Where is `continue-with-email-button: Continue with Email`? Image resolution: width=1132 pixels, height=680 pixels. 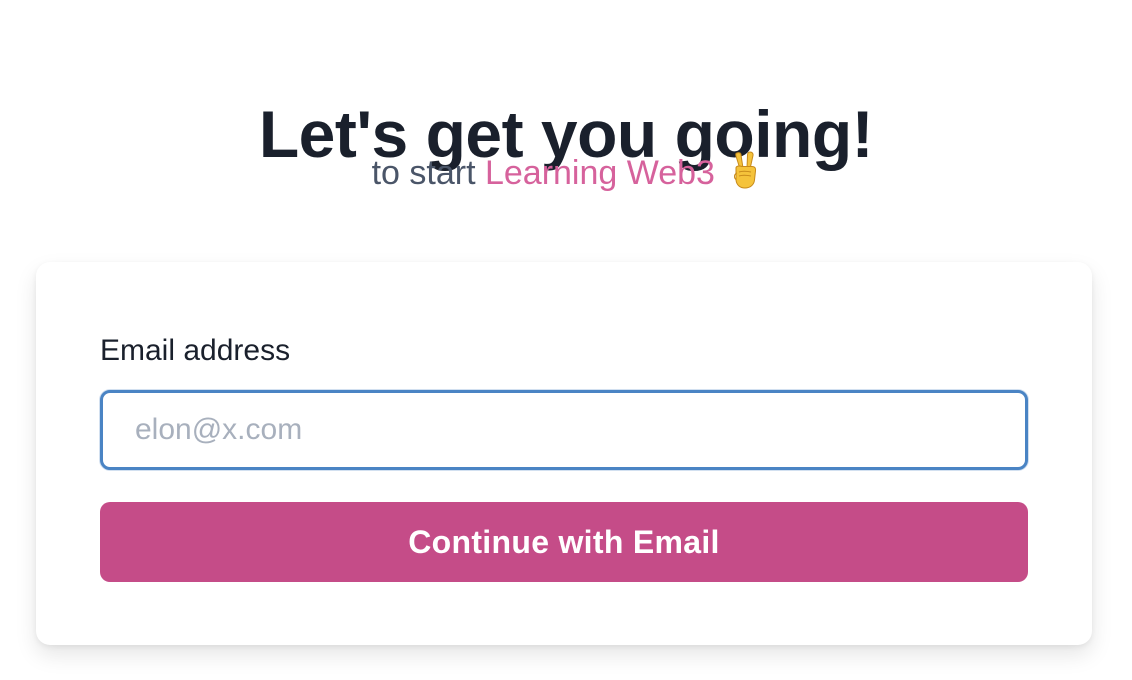 continue-with-email-button: Continue with Email is located at coordinates (564, 542).